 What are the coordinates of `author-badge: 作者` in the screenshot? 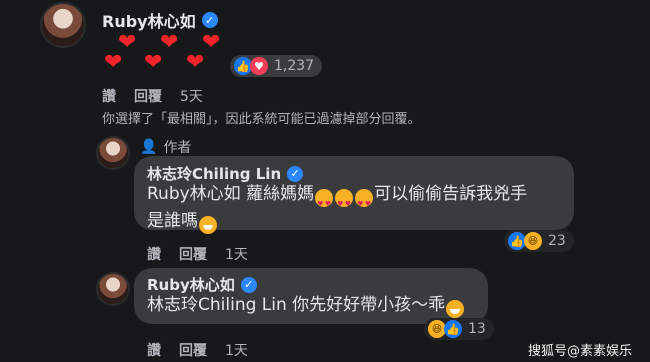 It's located at (177, 148).